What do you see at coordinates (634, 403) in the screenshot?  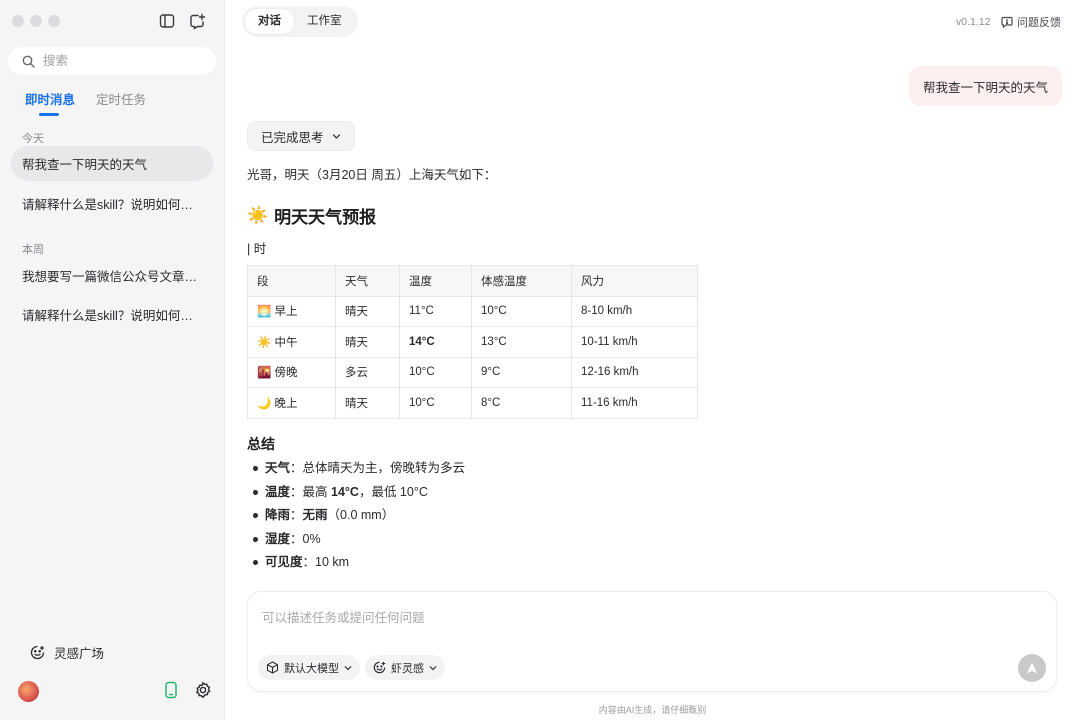 I see `table-cell: 11-16 km/h` at bounding box center [634, 403].